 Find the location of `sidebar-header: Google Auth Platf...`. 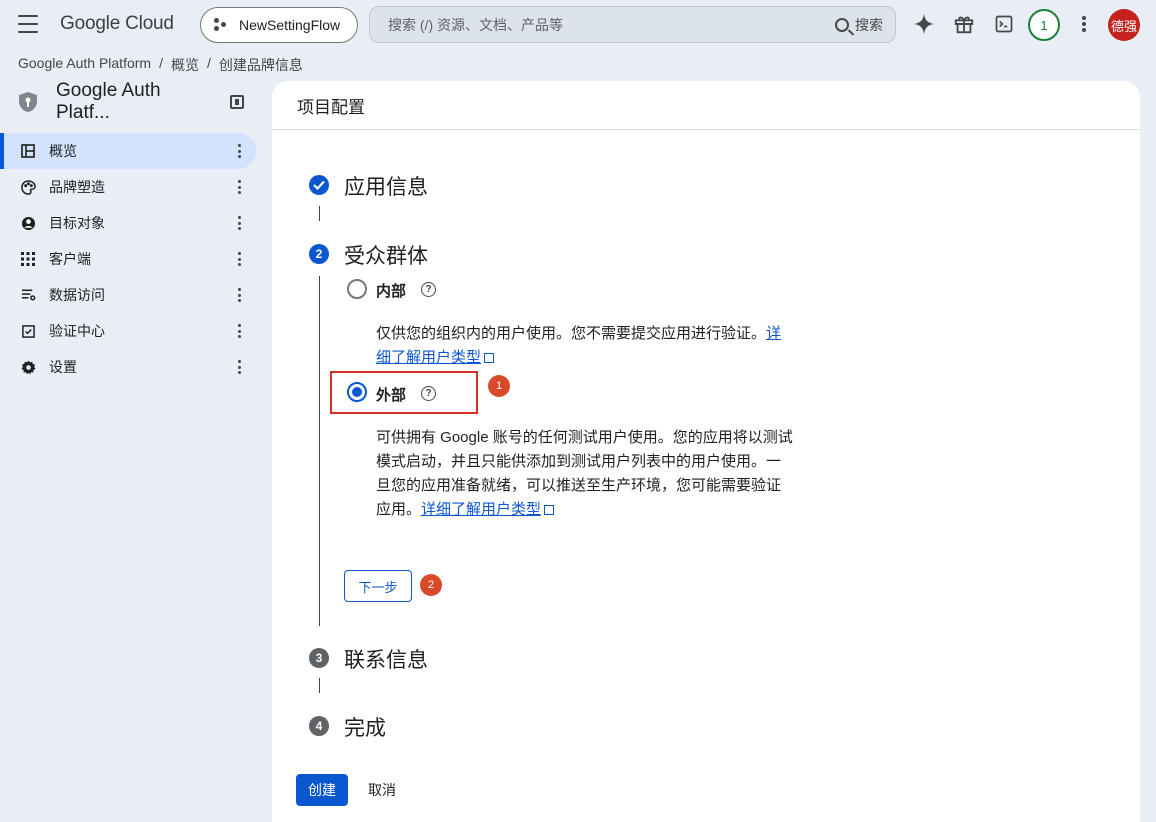

sidebar-header: Google Auth Platf... is located at coordinates (138, 101).